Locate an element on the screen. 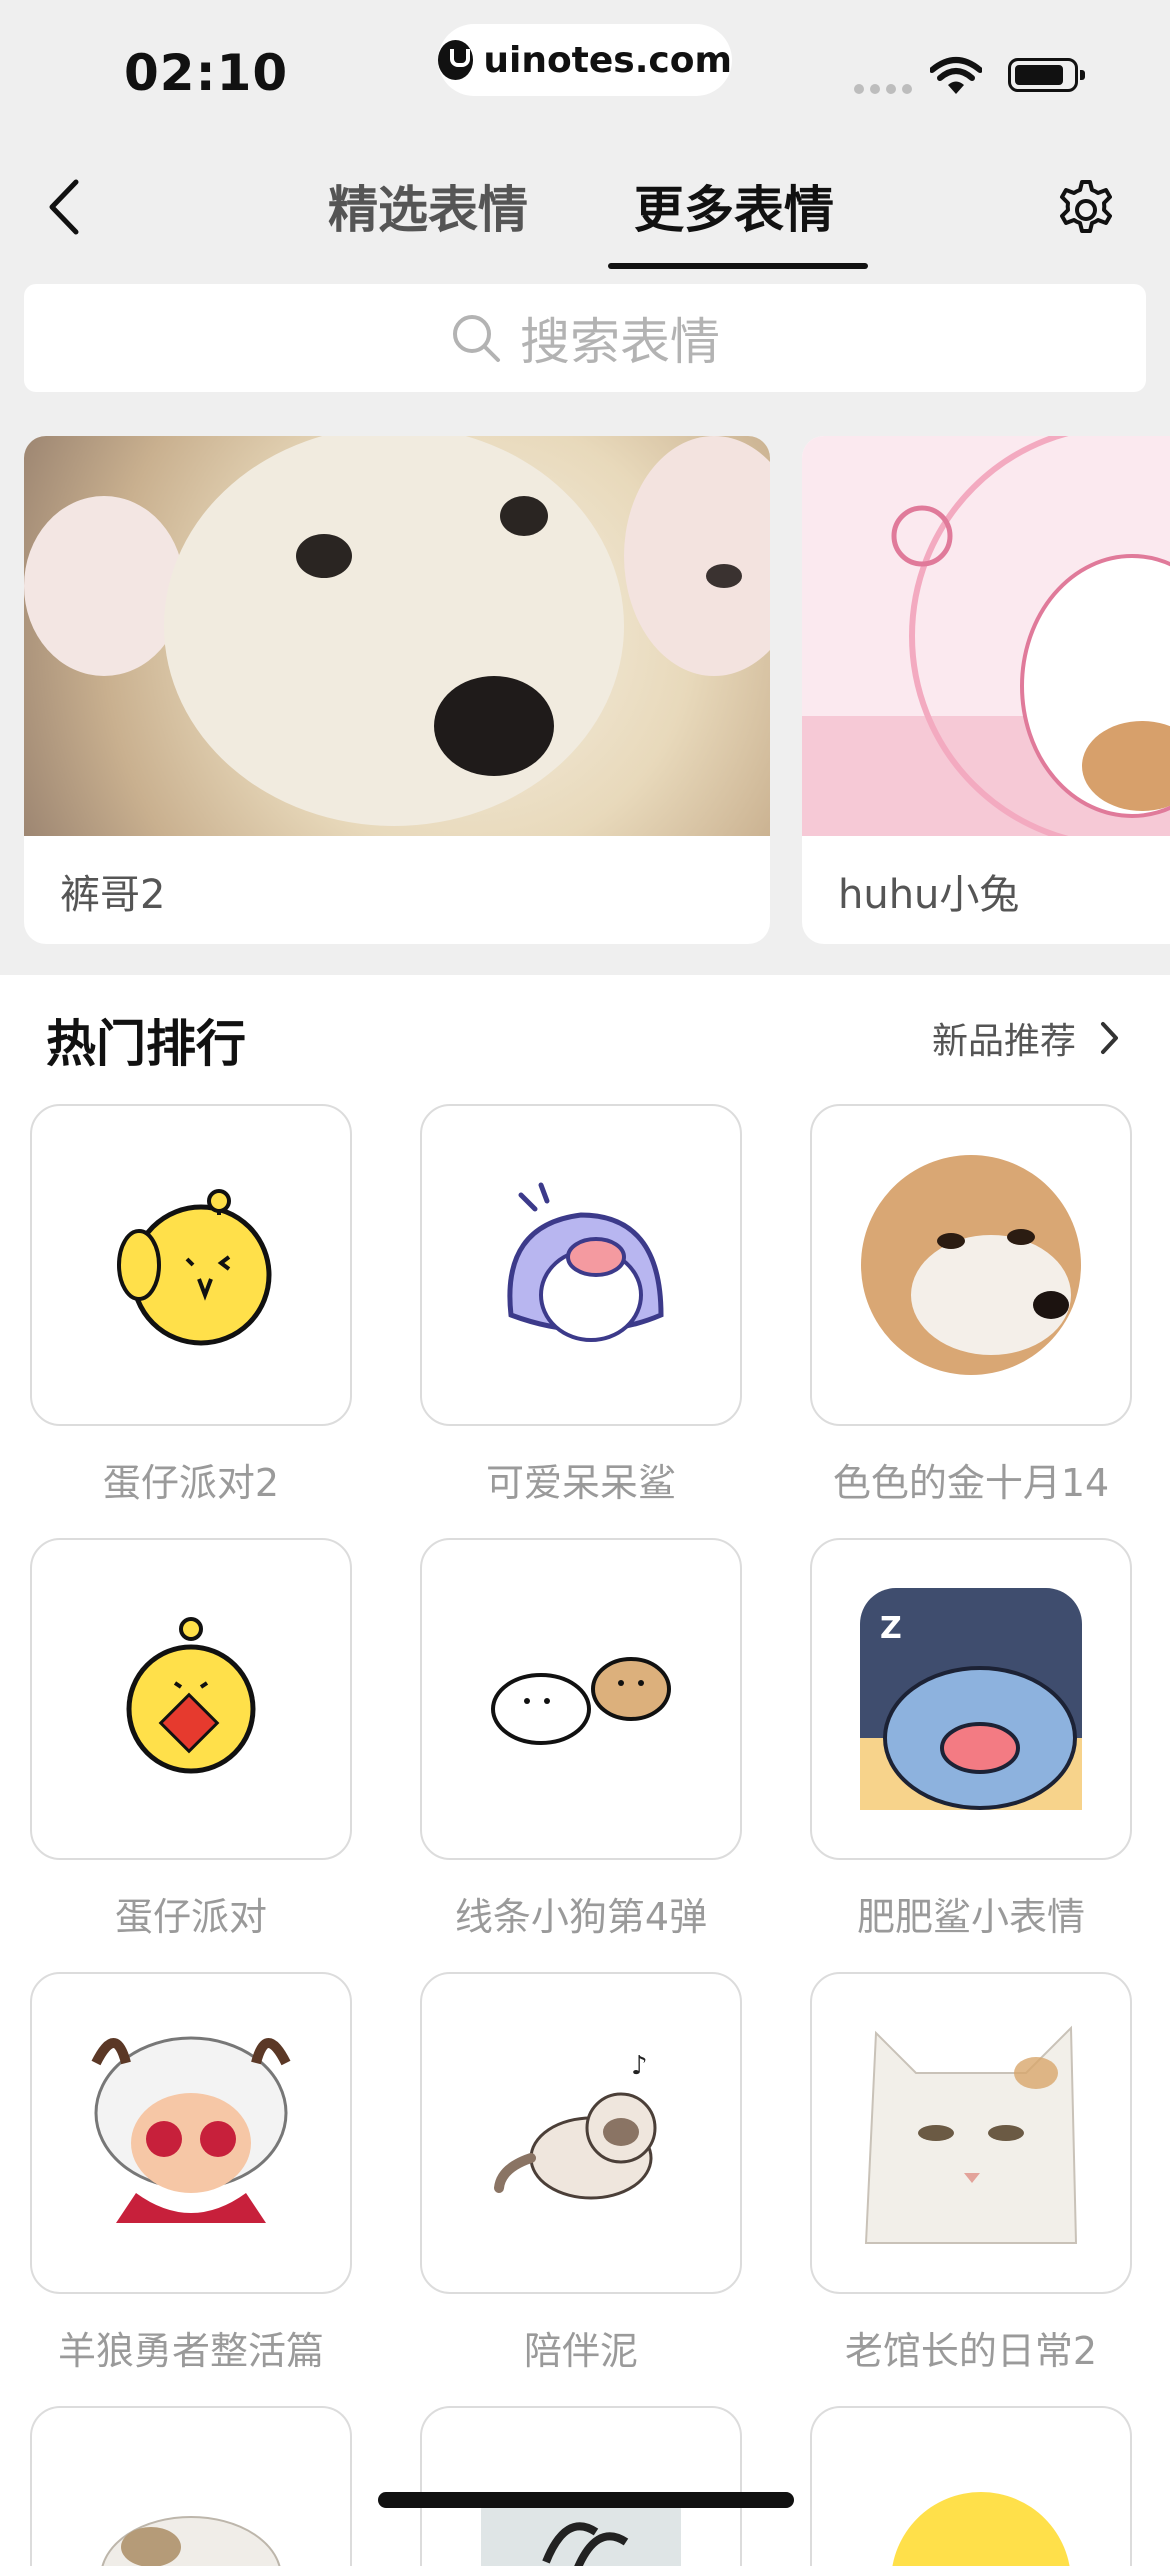 The height and width of the screenshot is (2566, 1170). lucky-chick-sticker-image is located at coordinates (191, 1695).